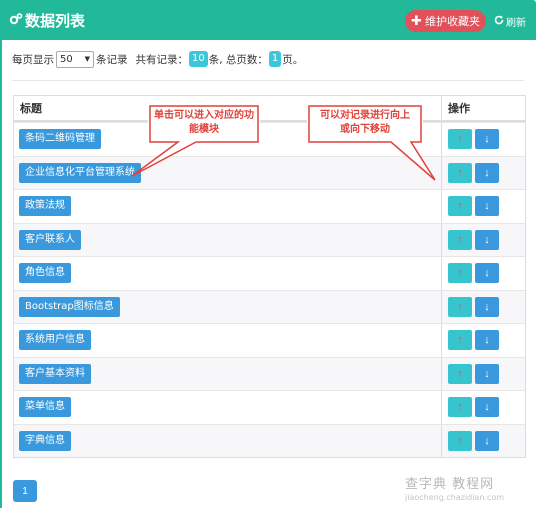 The width and height of the screenshot is (536, 508). Describe the element at coordinates (60, 139) in the screenshot. I see `module-button: 条码二维码管理` at that location.